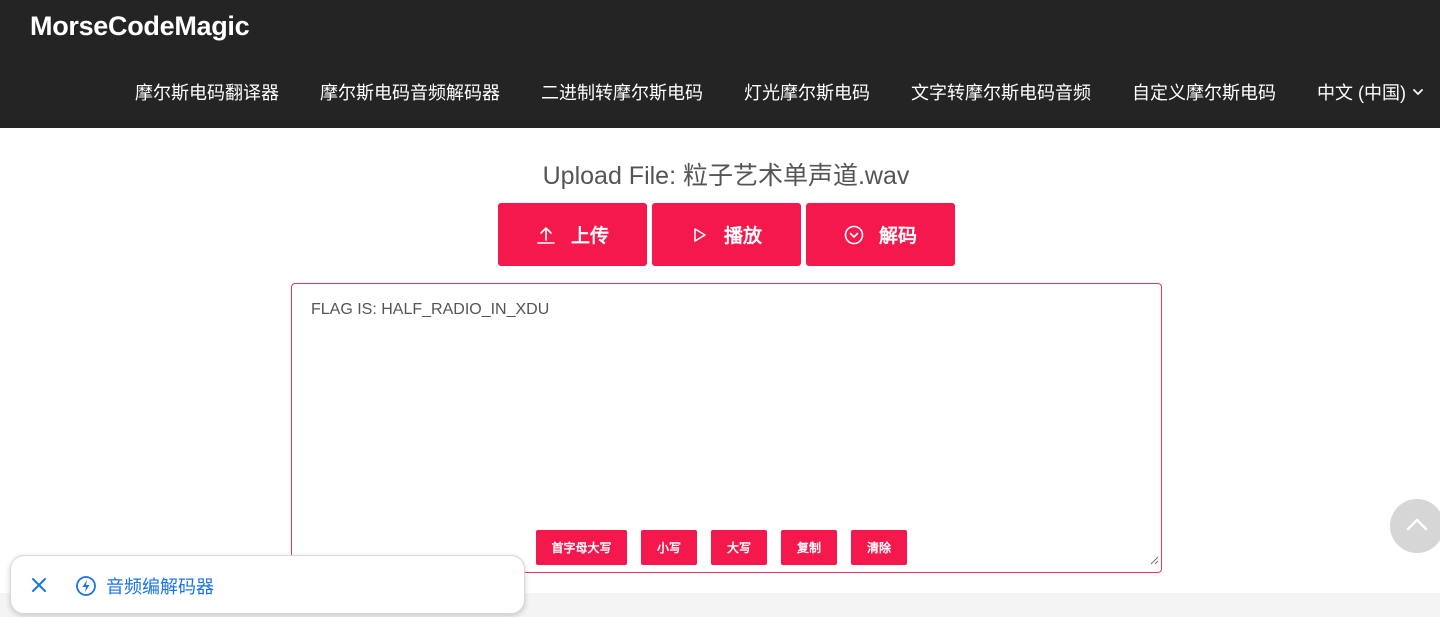 This screenshot has height=617, width=1440. What do you see at coordinates (1204, 92) in the screenshot?
I see `nav-item-custom-morse: 自定义摩尔斯电码` at bounding box center [1204, 92].